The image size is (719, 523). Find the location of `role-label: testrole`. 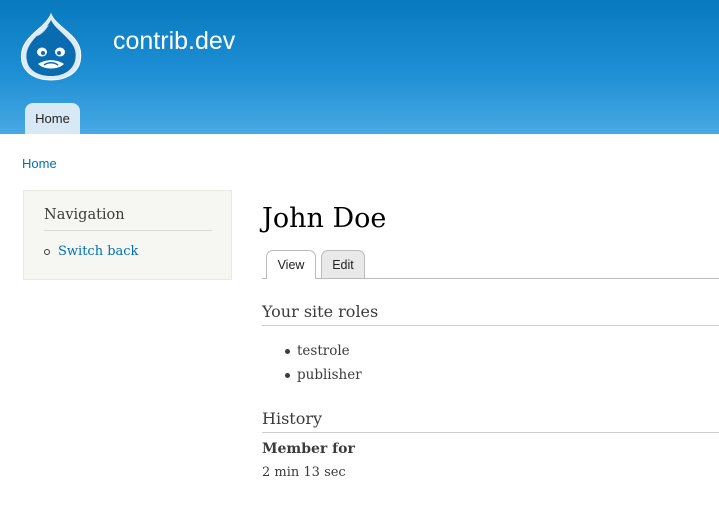

role-label: testrole is located at coordinates (323, 351).